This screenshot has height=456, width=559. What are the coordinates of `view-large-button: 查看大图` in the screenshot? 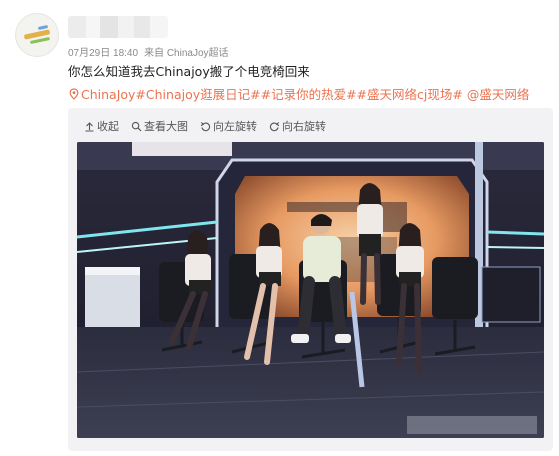 It's located at (159, 126).